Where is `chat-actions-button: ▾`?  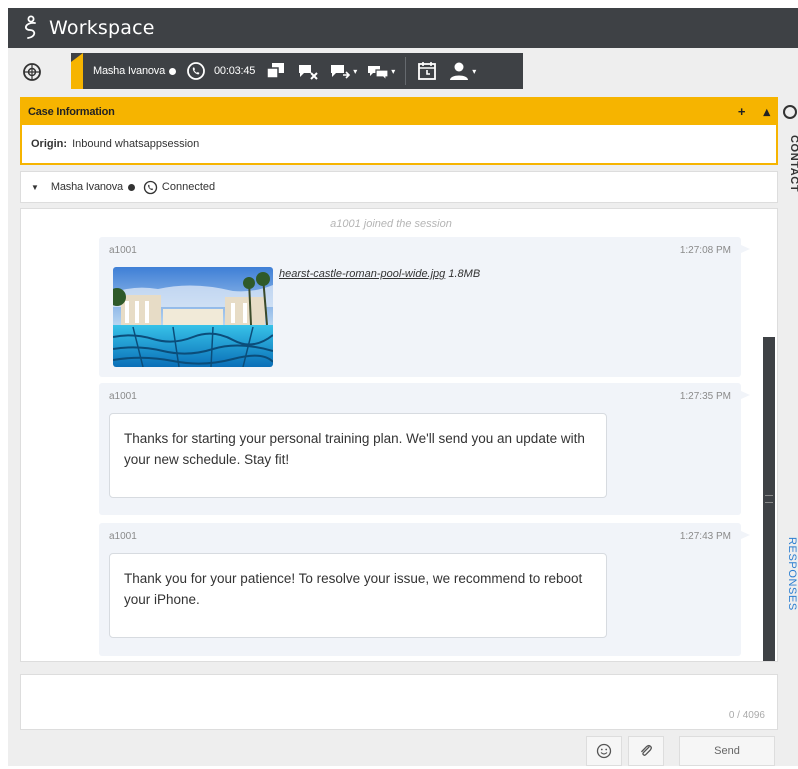 chat-actions-button: ▾ is located at coordinates (343, 71).